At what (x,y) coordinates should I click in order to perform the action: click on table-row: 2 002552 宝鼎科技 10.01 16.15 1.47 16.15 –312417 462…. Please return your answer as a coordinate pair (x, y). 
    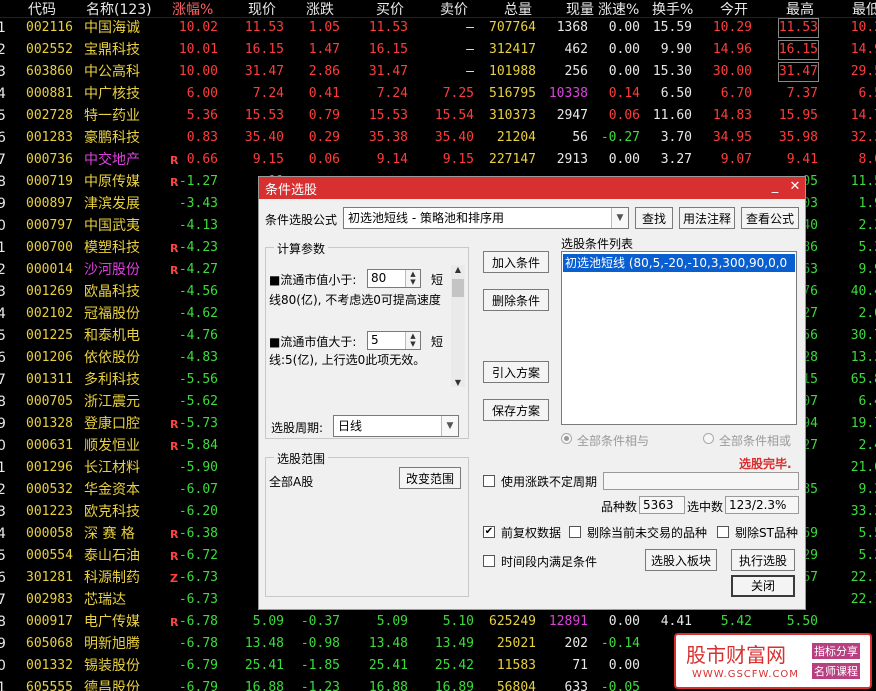
    Looking at the image, I should click on (438, 50).